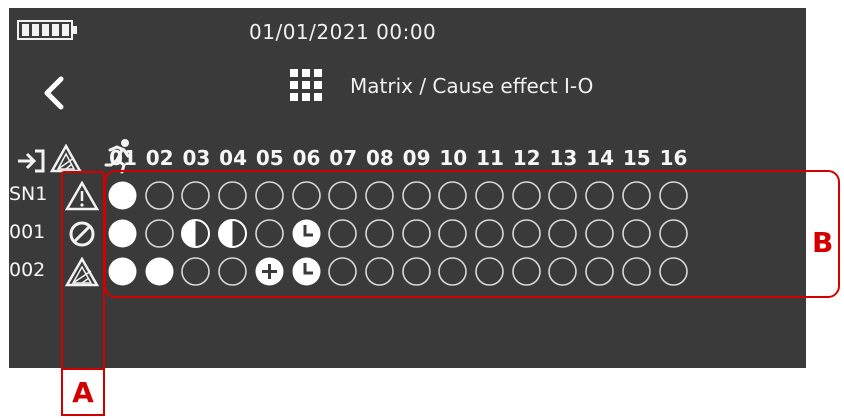 The width and height of the screenshot is (844, 419). What do you see at coordinates (636, 158) in the screenshot?
I see `column-label-15: 15` at bounding box center [636, 158].